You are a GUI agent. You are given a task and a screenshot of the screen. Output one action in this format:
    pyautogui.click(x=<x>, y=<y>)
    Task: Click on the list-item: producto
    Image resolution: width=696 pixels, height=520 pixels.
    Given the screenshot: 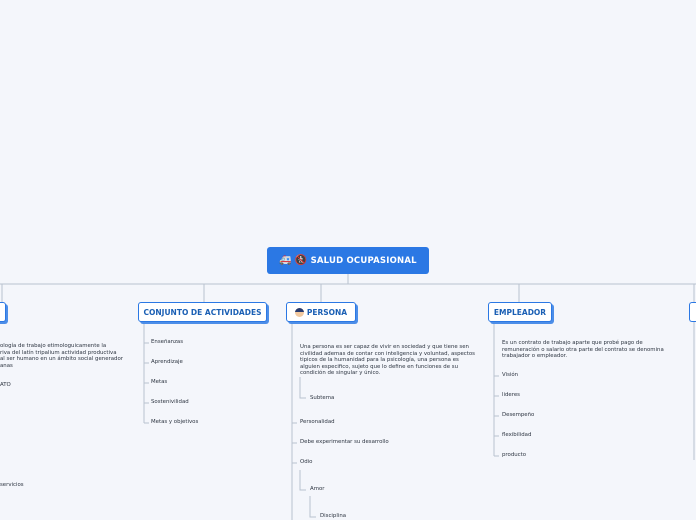 What is the action you would take?
    pyautogui.click(x=514, y=455)
    